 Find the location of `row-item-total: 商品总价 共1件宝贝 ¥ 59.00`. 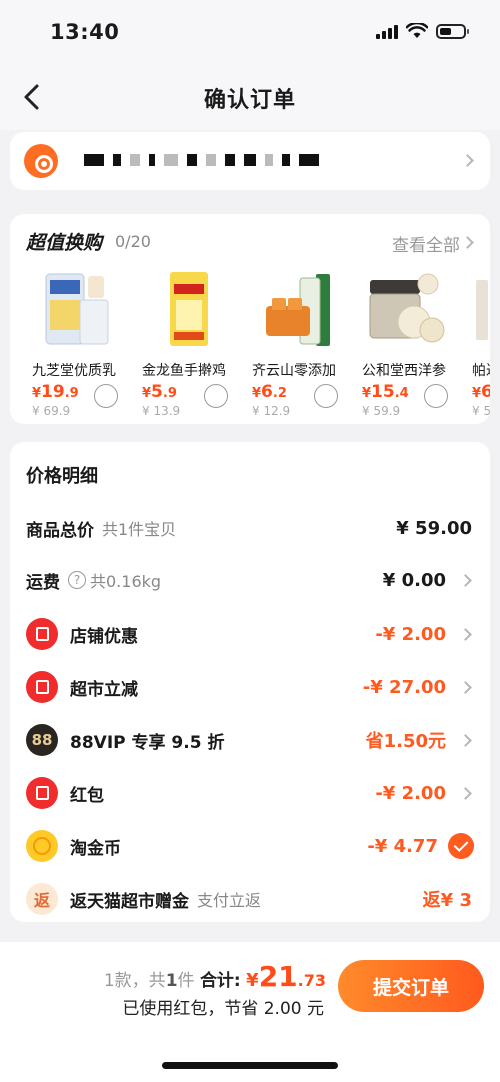

row-item-total: 商品总价 共1件宝贝 ¥ 59.00 is located at coordinates (250, 528).